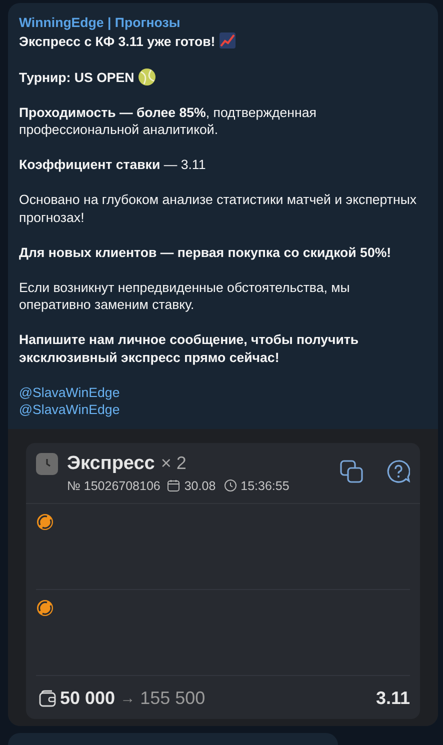  What do you see at coordinates (185, 296) in the screenshot?
I see `message-paragraph: Если возникнут непредвиденные обстоятельства, мы оперативно заменим ставку.` at bounding box center [185, 296].